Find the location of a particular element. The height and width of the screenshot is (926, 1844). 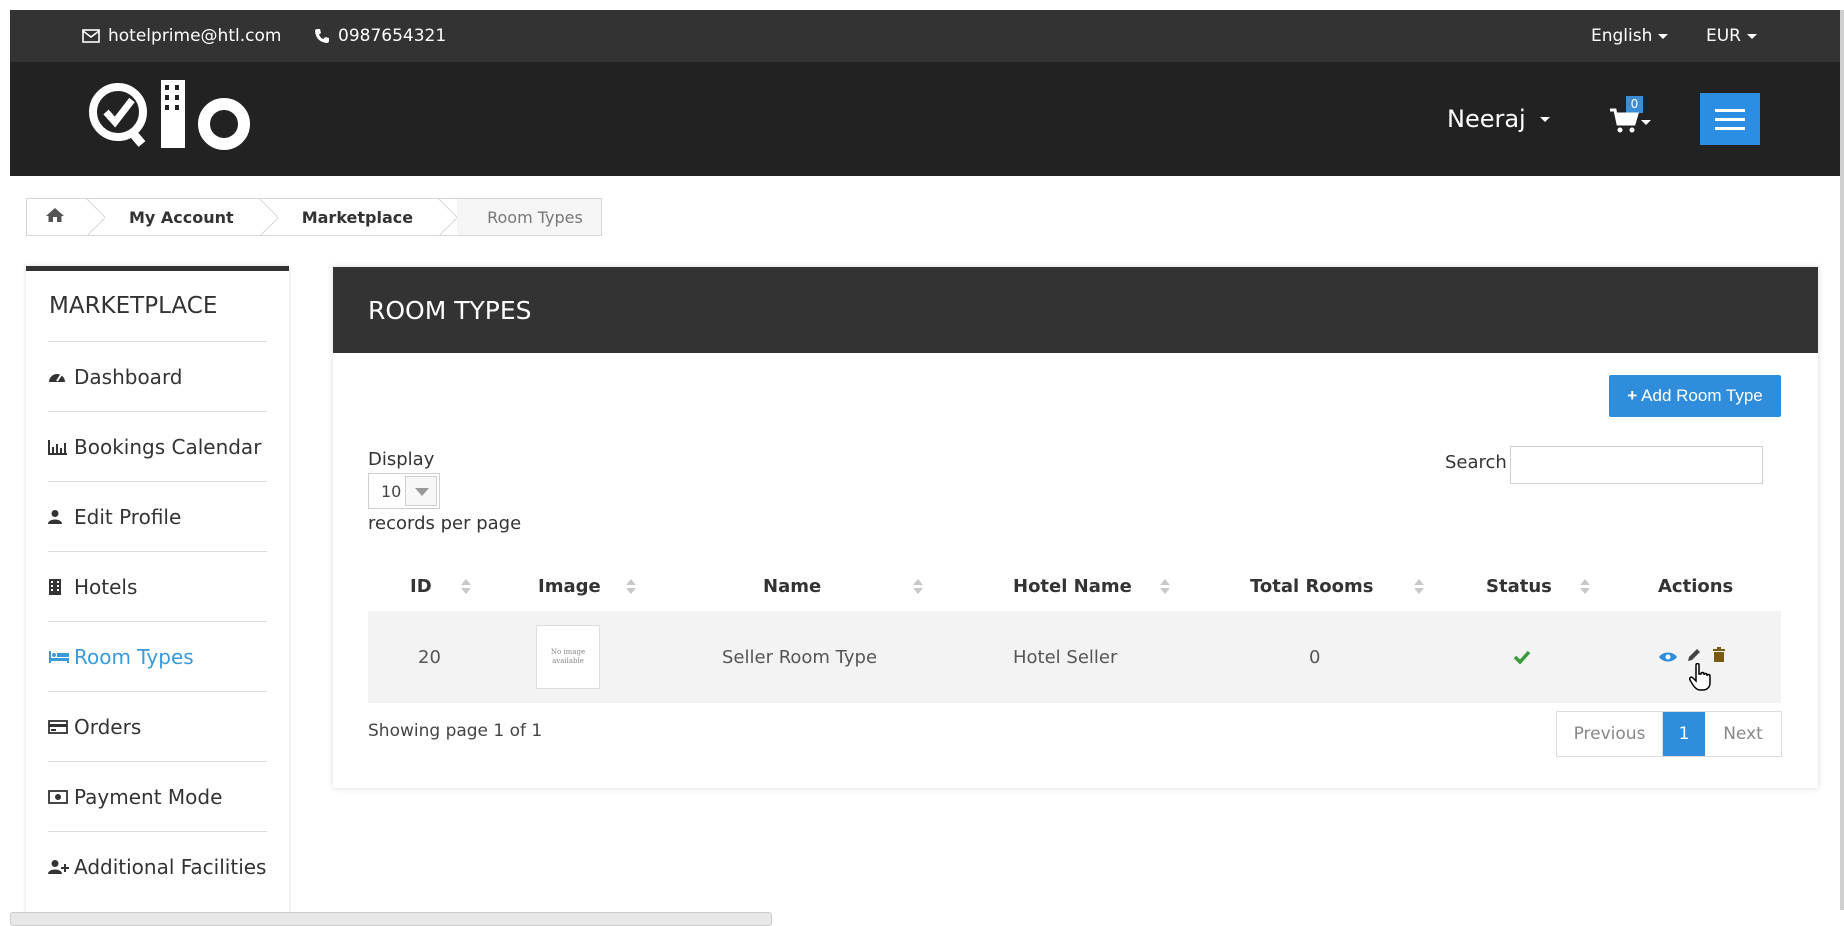

sidebar-item-room-types: Room Types is located at coordinates (157, 656).